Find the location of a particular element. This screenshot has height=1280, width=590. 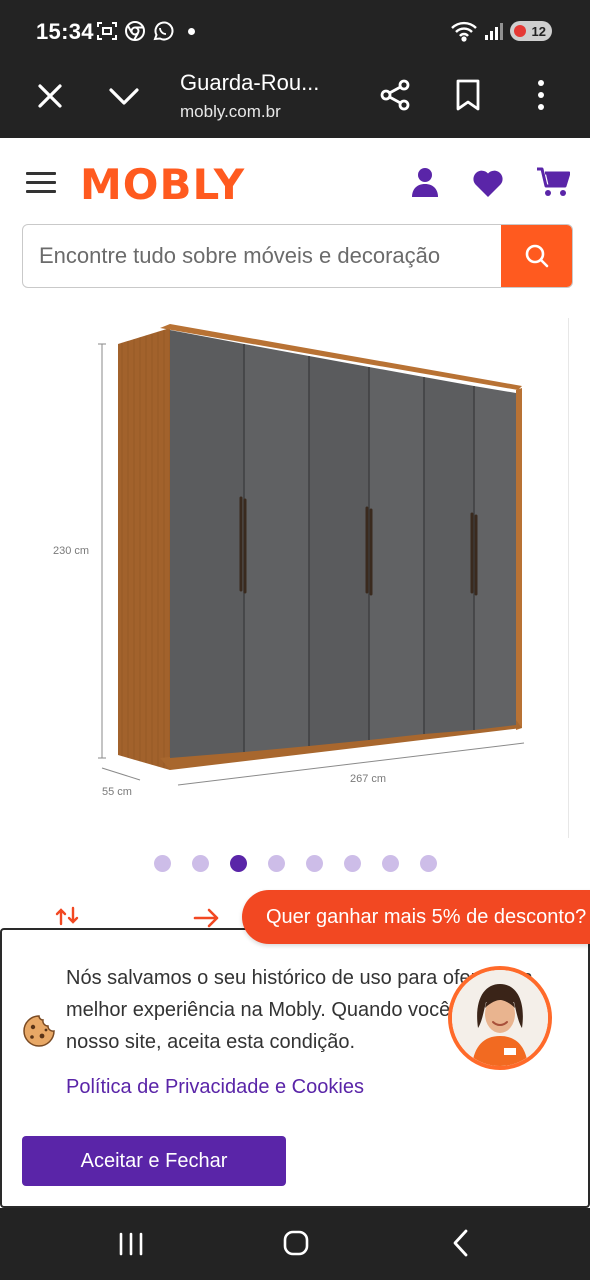

share-icon is located at coordinates (395, 95).